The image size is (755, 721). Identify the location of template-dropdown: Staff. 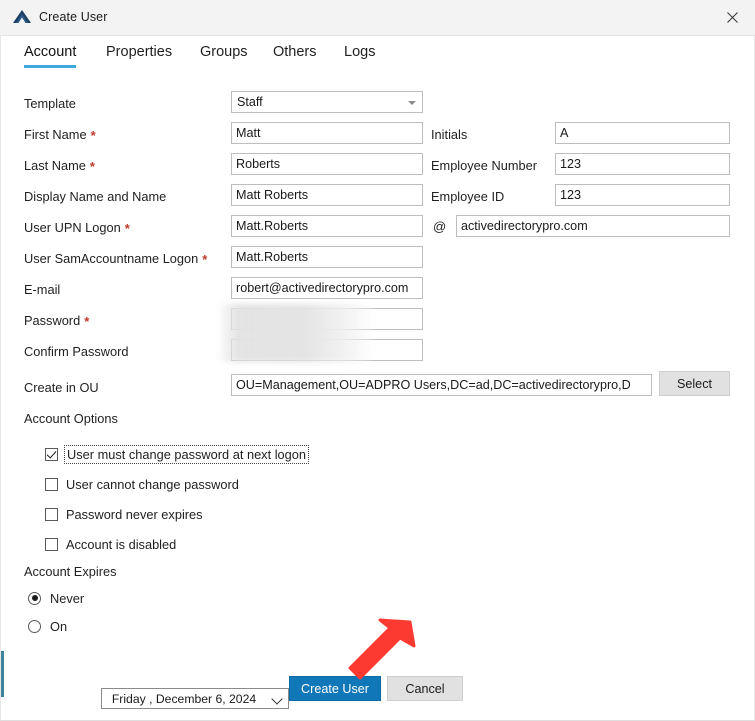
(327, 102).